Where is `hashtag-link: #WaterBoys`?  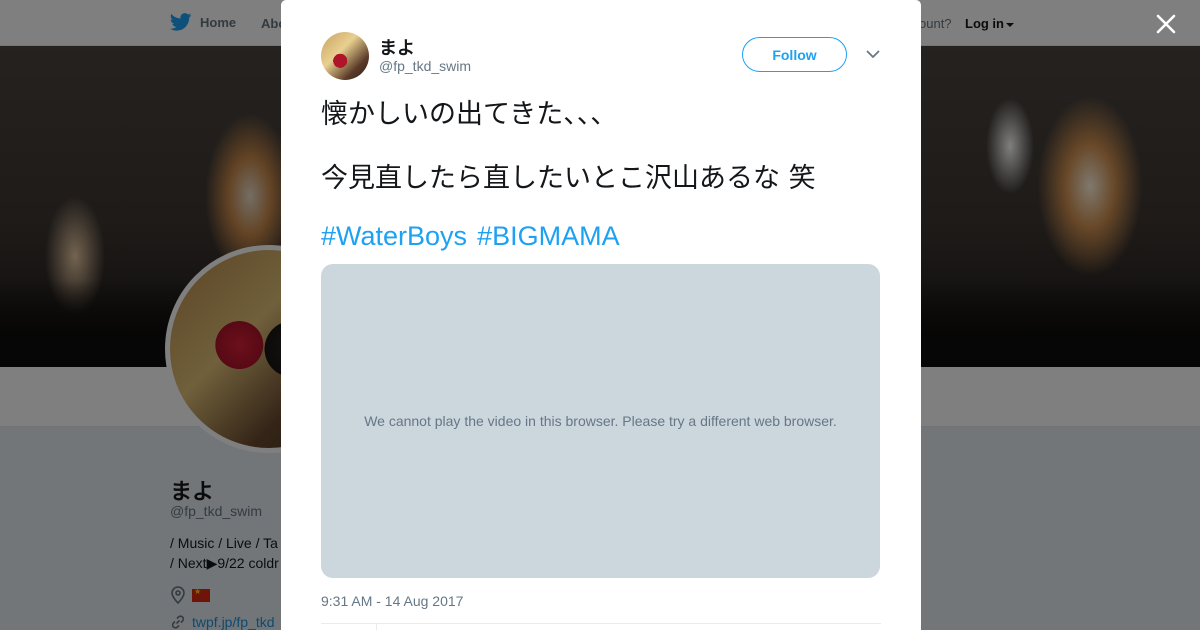 hashtag-link: #WaterBoys is located at coordinates (394, 236).